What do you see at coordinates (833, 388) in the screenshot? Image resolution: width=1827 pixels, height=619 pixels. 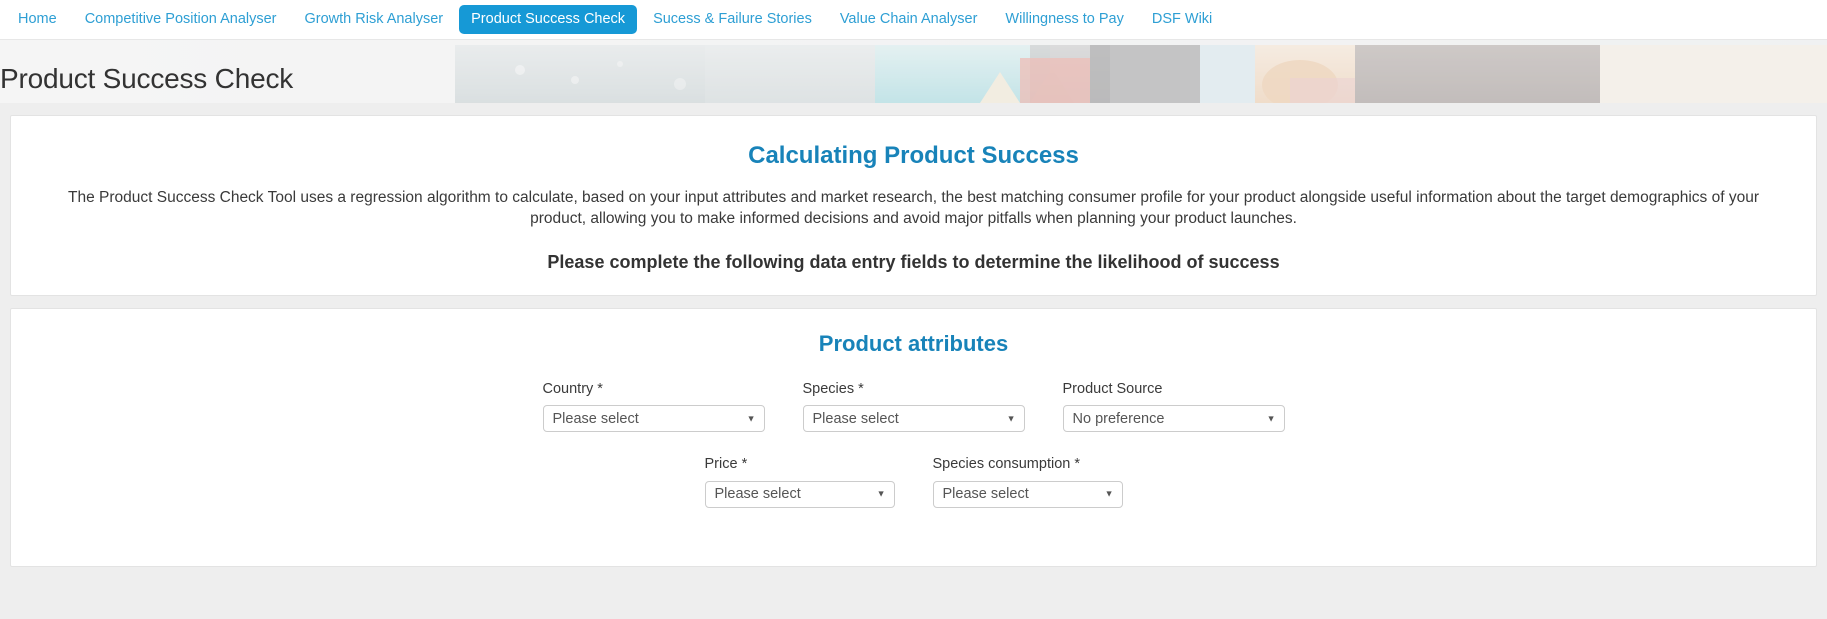 I see `field-label-species: Species *` at bounding box center [833, 388].